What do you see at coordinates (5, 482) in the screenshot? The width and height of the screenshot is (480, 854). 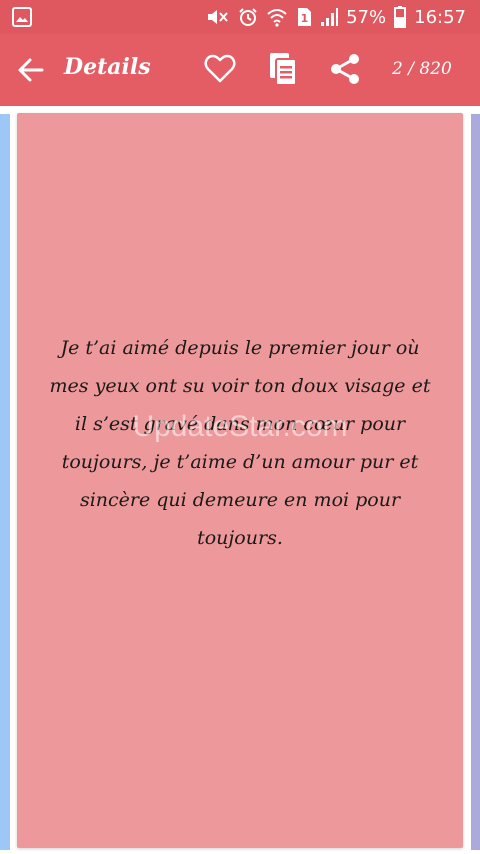 I see `previous-card-peek` at bounding box center [5, 482].